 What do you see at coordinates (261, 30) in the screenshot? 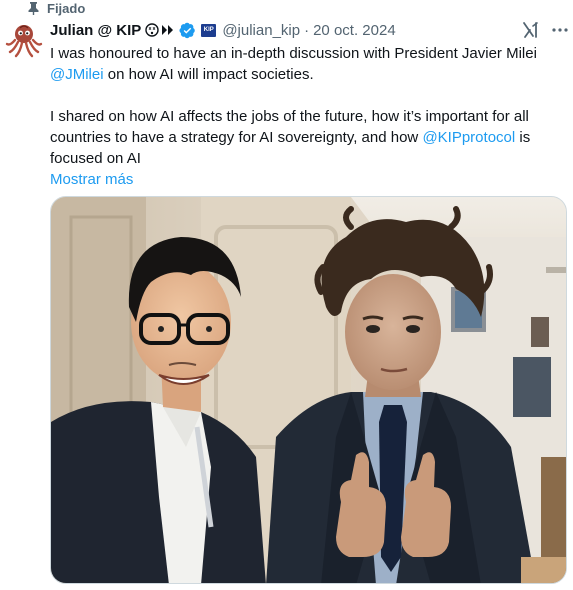
I see `author-handle: @julian_kip` at bounding box center [261, 30].